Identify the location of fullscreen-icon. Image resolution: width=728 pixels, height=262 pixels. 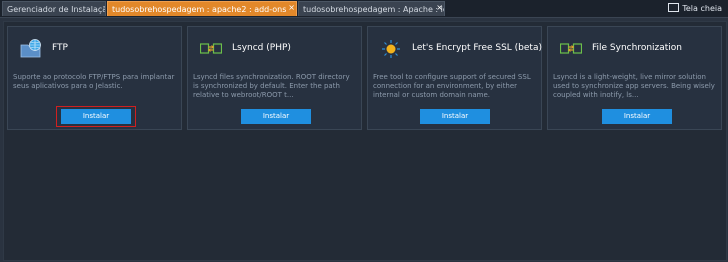
(674, 7).